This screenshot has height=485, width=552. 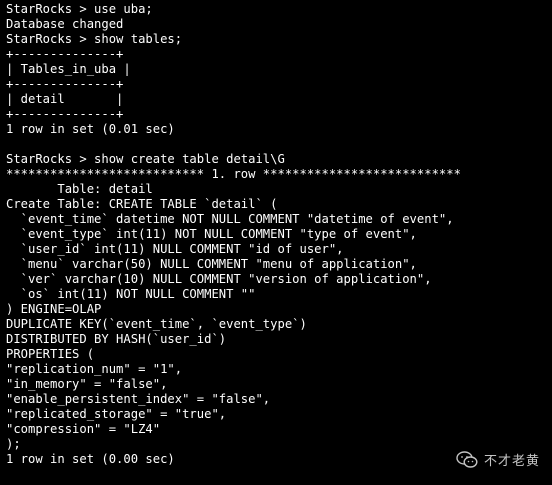 I want to click on terminal-line: "replication_num" = "1",, so click(x=94, y=369).